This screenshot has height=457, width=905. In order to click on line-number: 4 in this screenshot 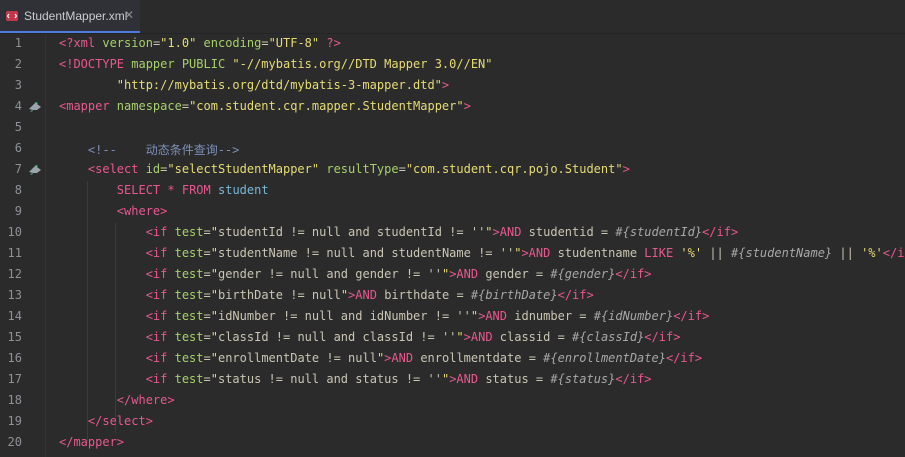, I will do `click(18, 106)`.